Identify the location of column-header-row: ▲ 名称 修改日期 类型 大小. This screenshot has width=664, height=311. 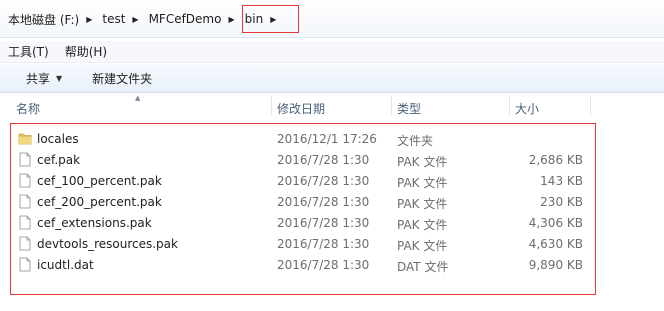
(332, 106).